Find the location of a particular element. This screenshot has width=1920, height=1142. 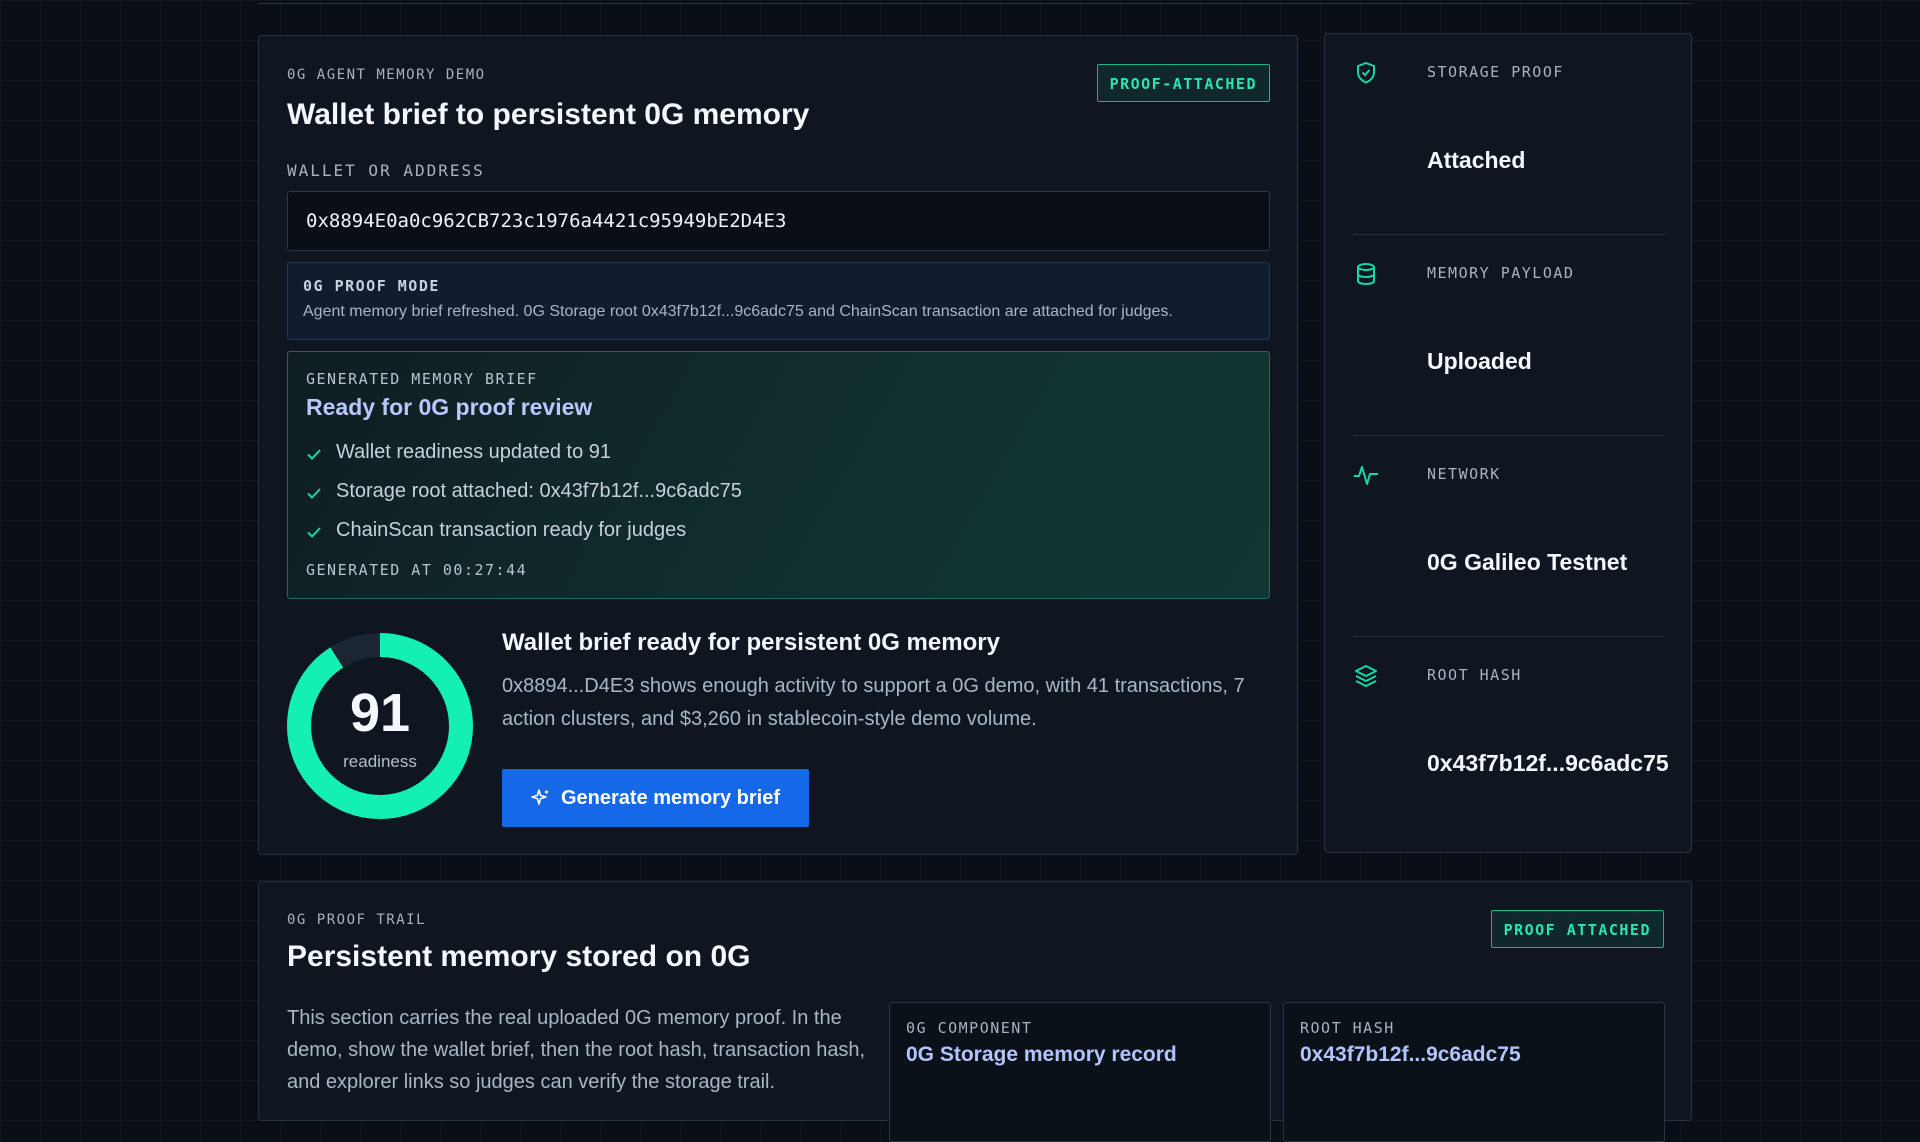

readiness-score: 91 is located at coordinates (380, 713).